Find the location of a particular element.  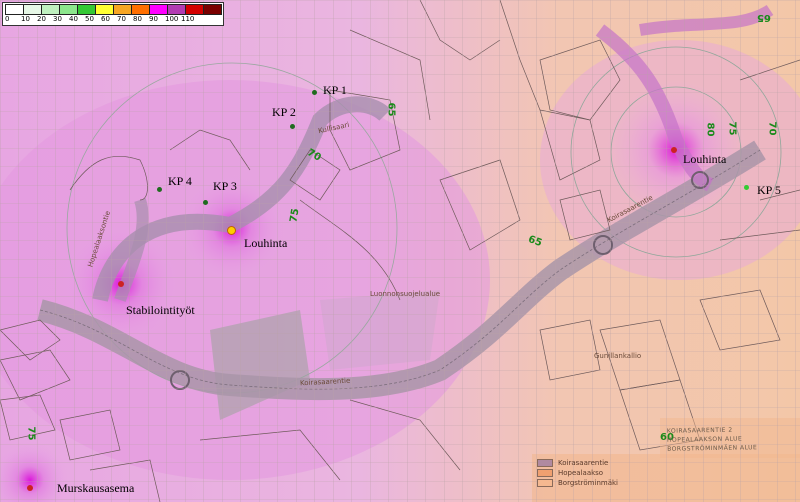

kp1-label: KP 1 is located at coordinates (335, 90).